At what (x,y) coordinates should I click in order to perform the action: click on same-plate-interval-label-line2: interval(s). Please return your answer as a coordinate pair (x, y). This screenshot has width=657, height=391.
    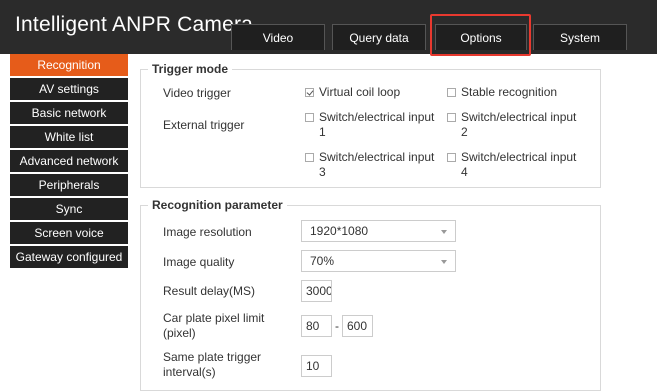
    Looking at the image, I should click on (189, 372).